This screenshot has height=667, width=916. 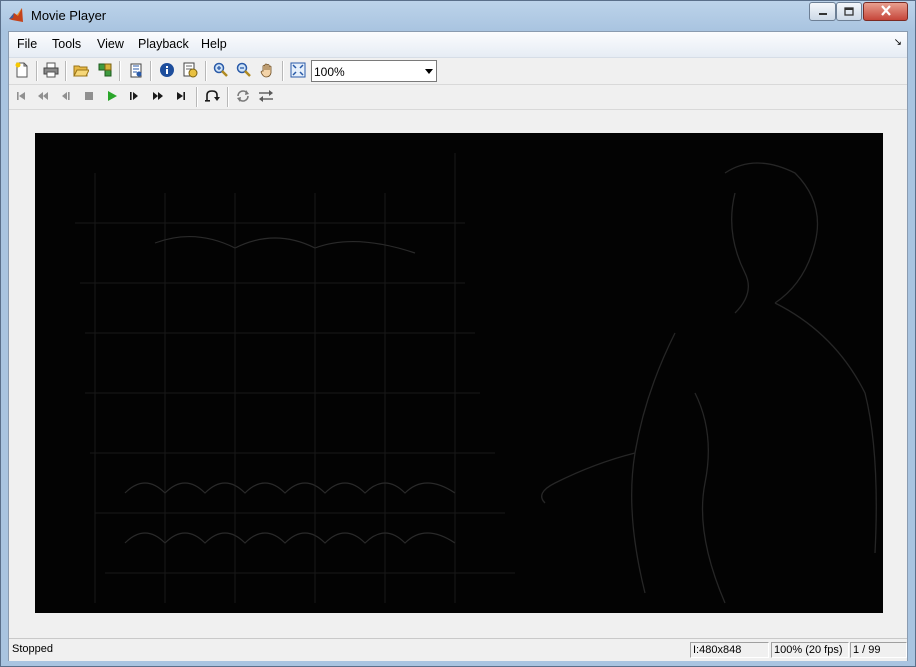 I want to click on info-button, so click(x=167, y=71).